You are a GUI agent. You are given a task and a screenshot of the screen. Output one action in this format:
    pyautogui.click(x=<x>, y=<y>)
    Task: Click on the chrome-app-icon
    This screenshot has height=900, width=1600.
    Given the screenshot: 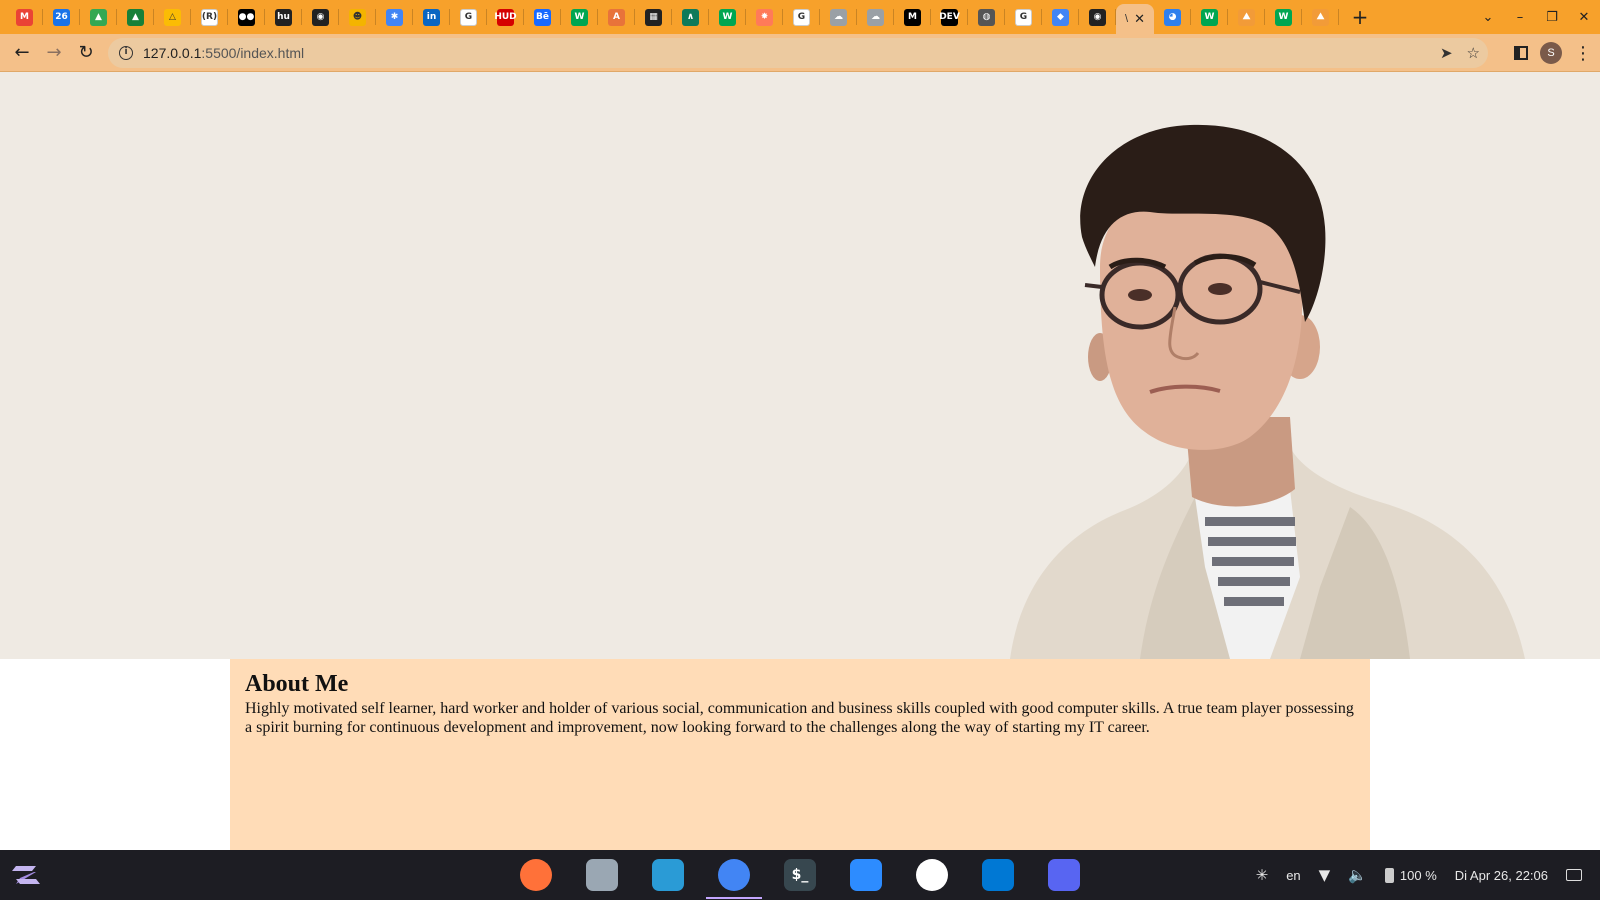 What is the action you would take?
    pyautogui.click(x=734, y=879)
    